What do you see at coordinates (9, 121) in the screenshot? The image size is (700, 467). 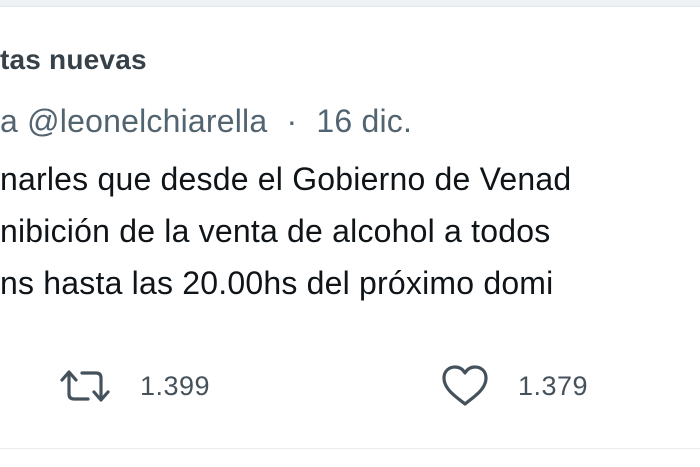 I see `author-name-fragment: a` at bounding box center [9, 121].